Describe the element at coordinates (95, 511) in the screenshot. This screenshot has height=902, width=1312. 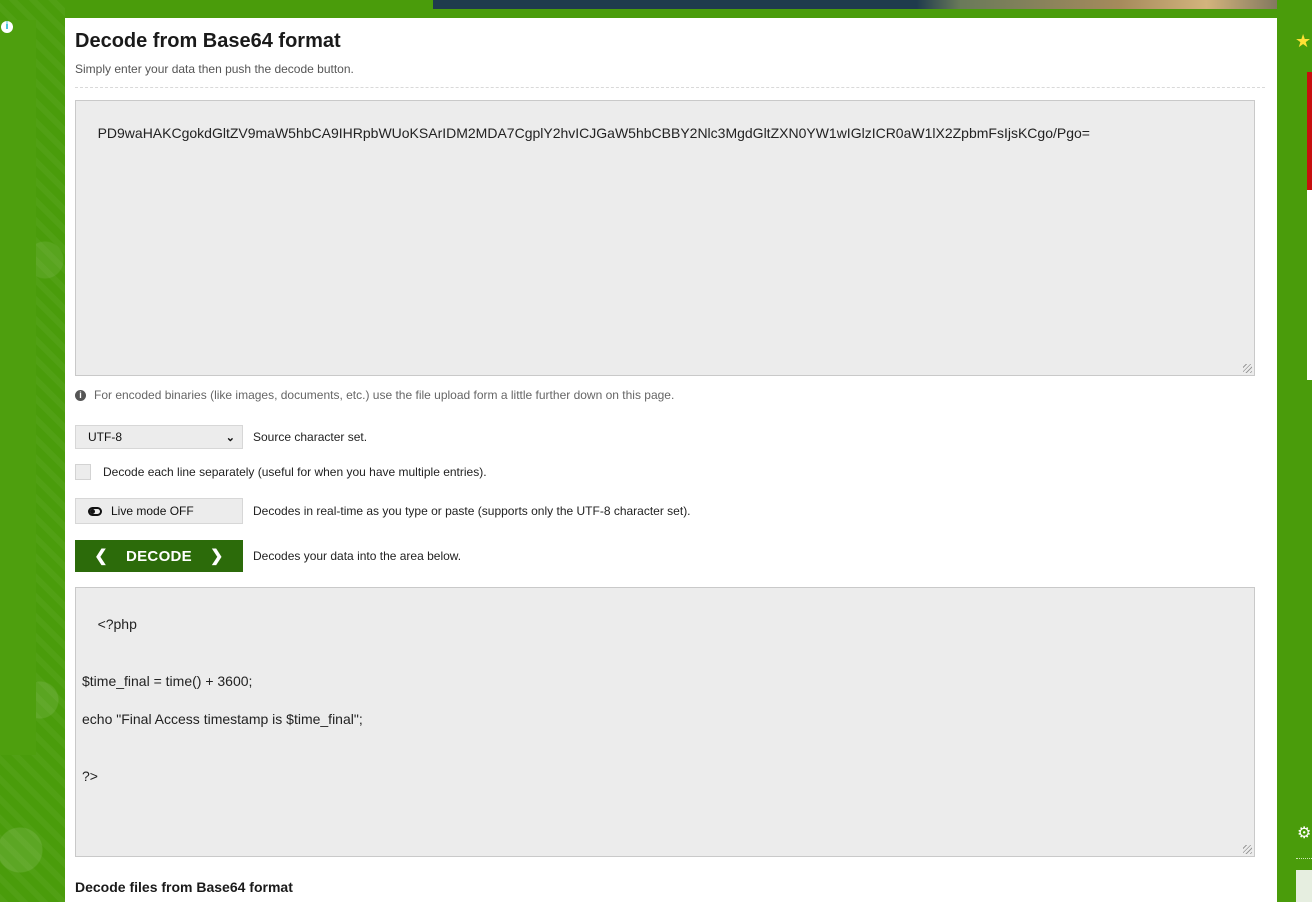
I see `toggle-icon` at that location.